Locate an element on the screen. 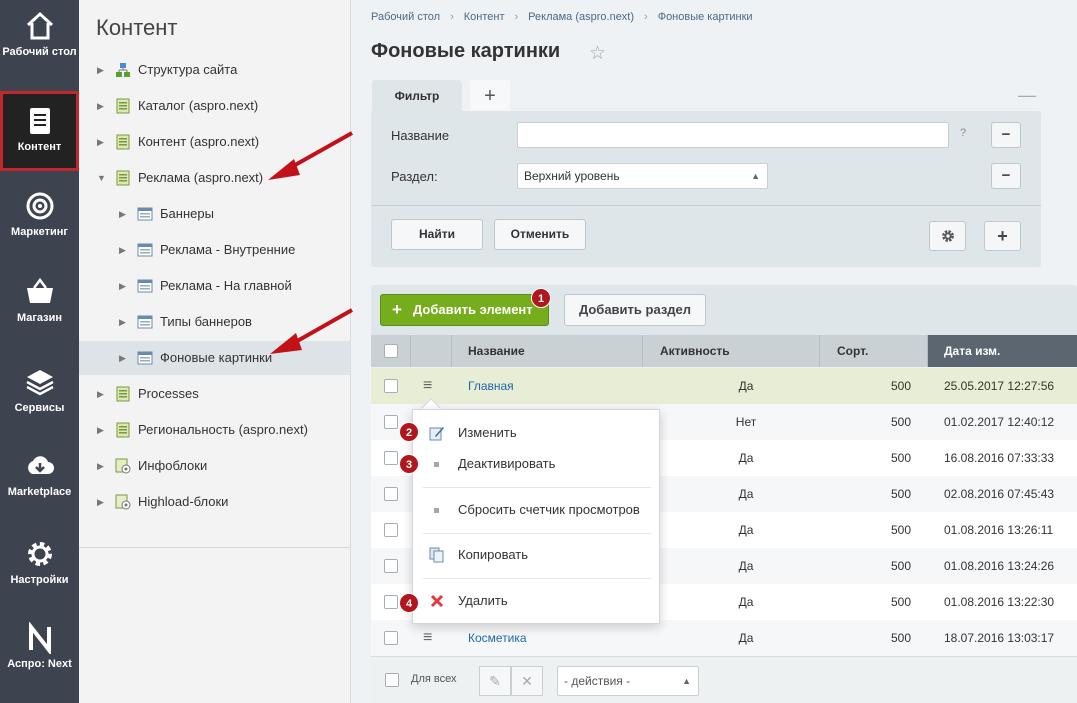 The height and width of the screenshot is (703, 1077). remove-name-filter-button: − is located at coordinates (1006, 135).